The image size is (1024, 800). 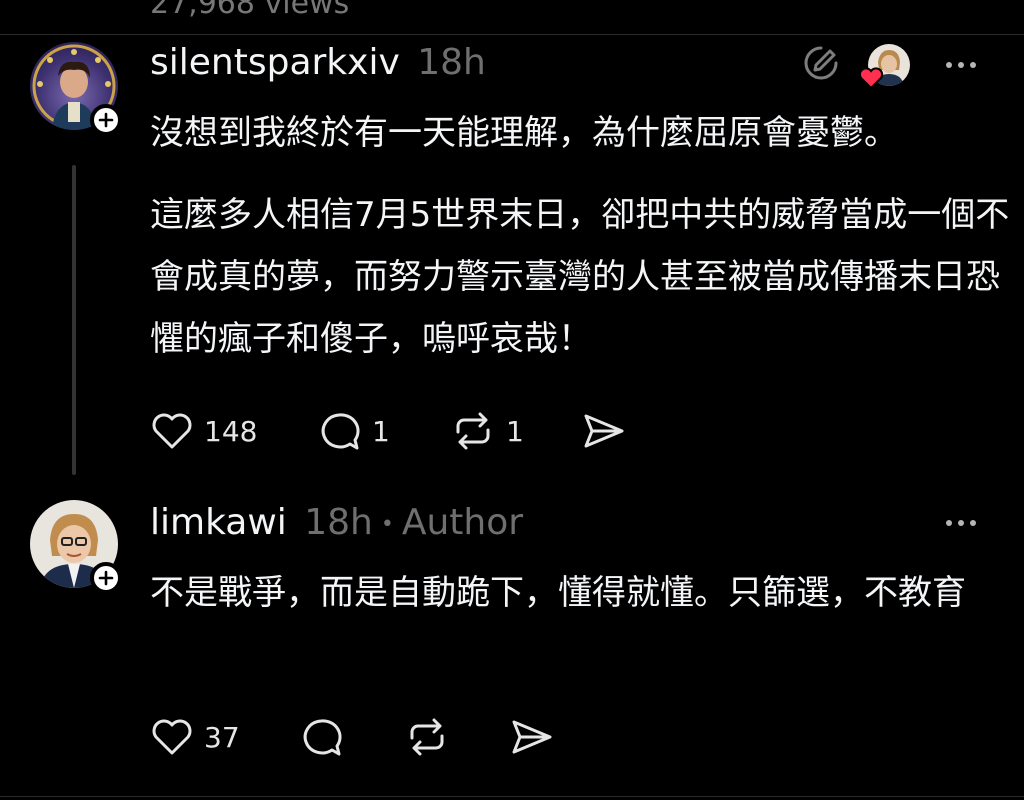 What do you see at coordinates (195, 737) in the screenshot?
I see `like-button: 37` at bounding box center [195, 737].